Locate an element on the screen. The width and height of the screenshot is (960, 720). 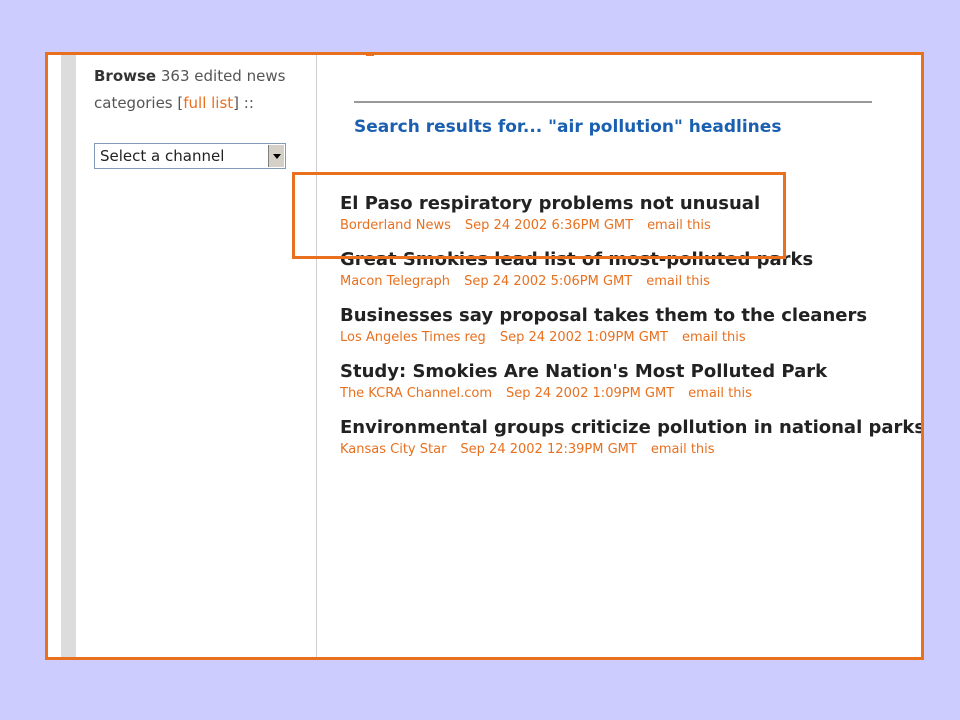
chevron-down-icon is located at coordinates (276, 156).